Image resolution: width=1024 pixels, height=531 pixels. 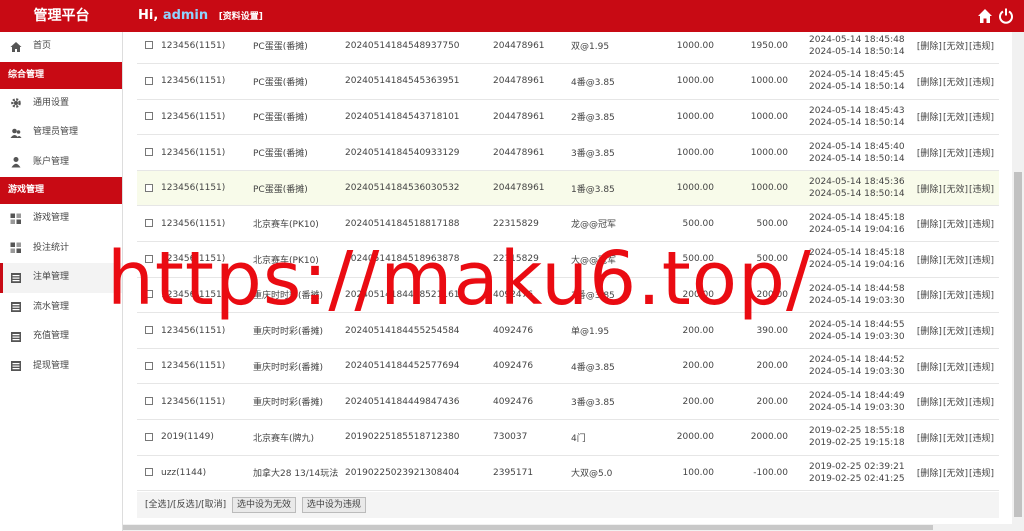 What do you see at coordinates (1006, 16) in the screenshot?
I see `power-icon` at bounding box center [1006, 16].